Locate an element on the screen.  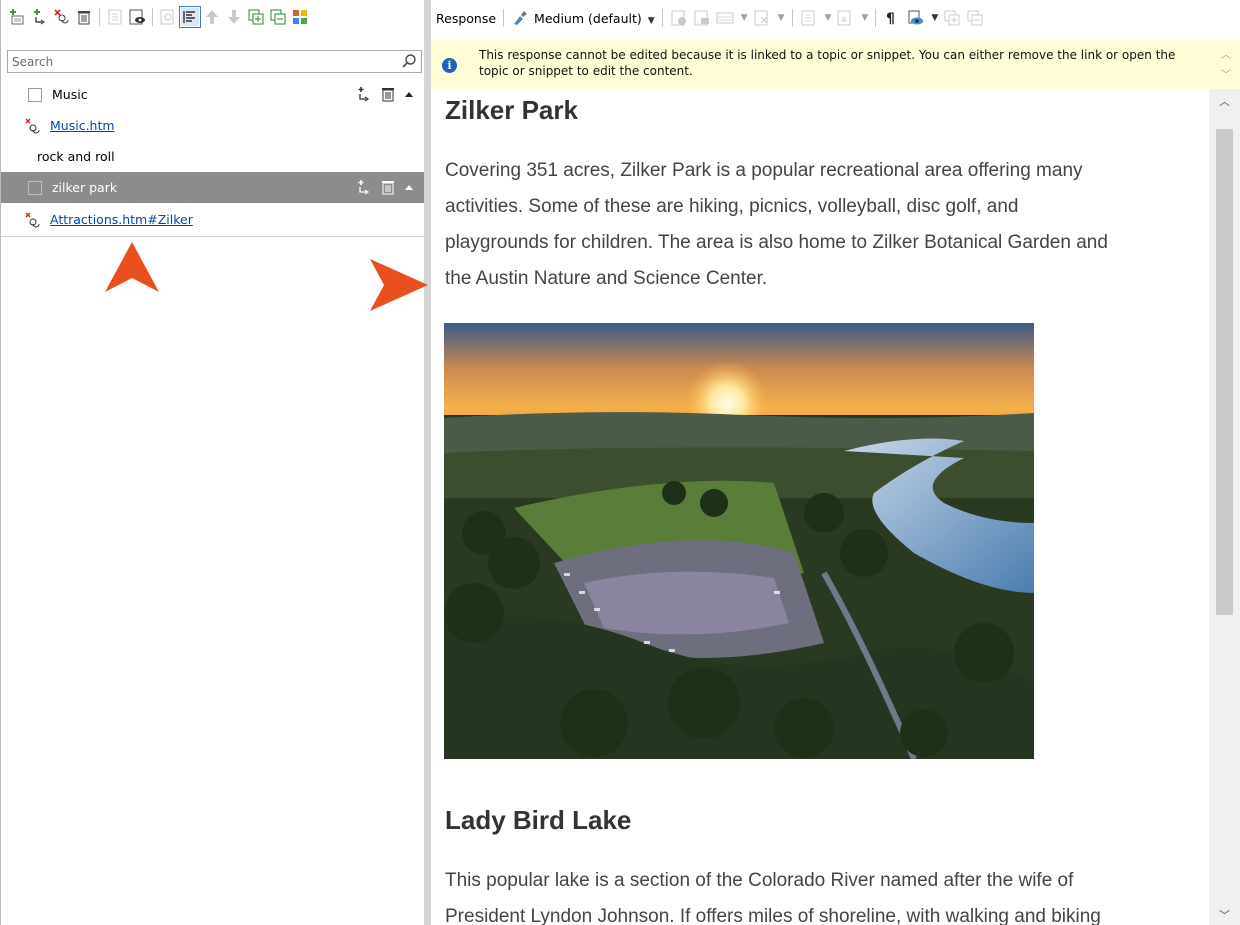
search-input is located at coordinates (202, 61).